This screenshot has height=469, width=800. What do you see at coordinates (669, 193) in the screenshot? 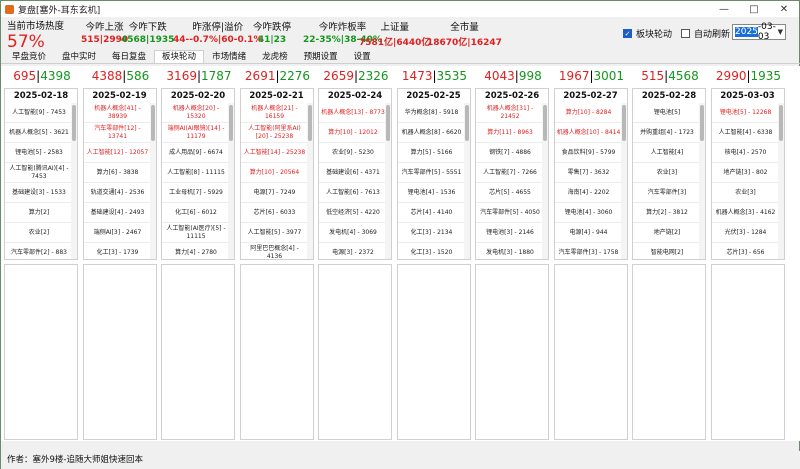
I see `sector-item: 汽车零部件[3]` at bounding box center [669, 193].